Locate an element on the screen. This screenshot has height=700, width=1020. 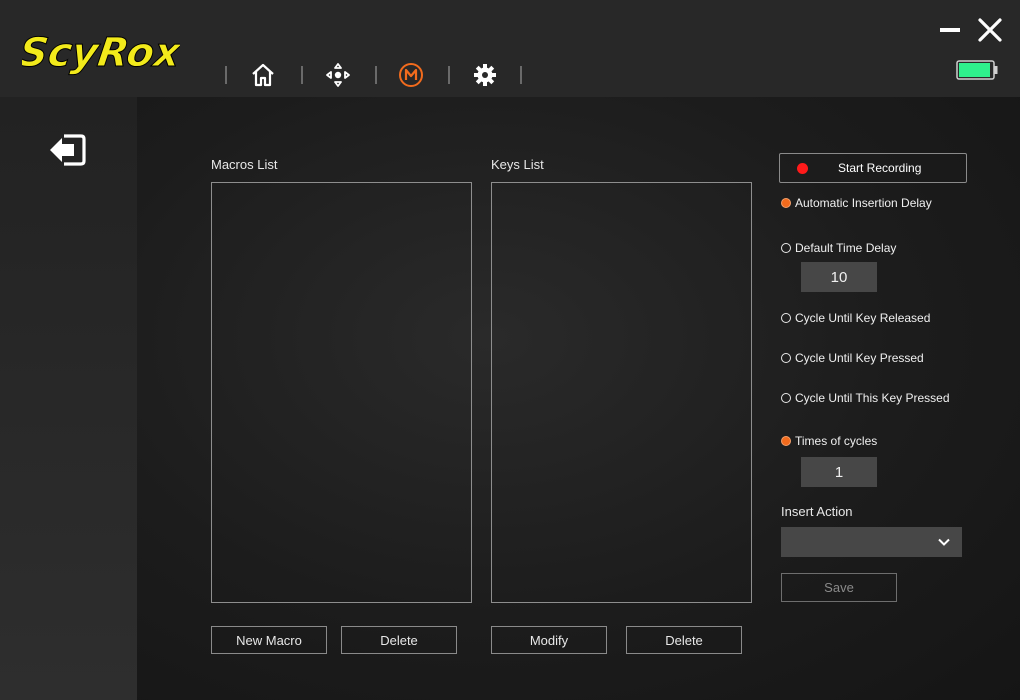
option-cycle-until-key-pressed: Cycle Until Key Pressed is located at coordinates (852, 358).